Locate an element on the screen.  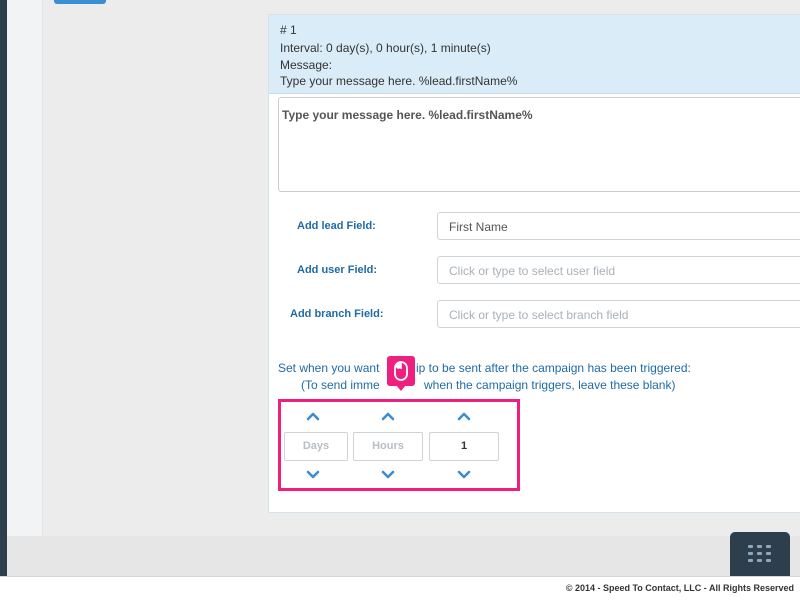
days-down-chevron-down-icon is located at coordinates (313, 475).